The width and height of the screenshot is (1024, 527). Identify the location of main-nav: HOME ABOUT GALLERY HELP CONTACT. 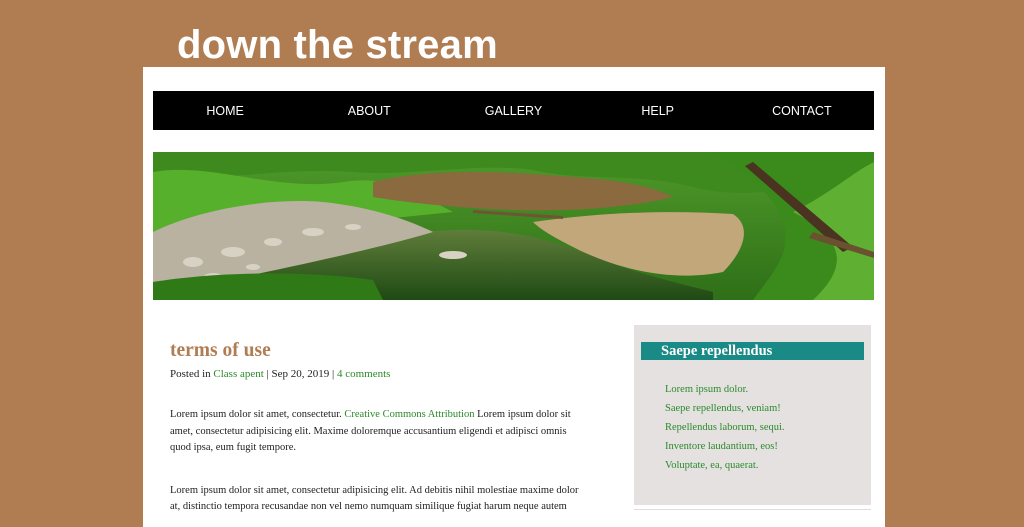
(513, 110).